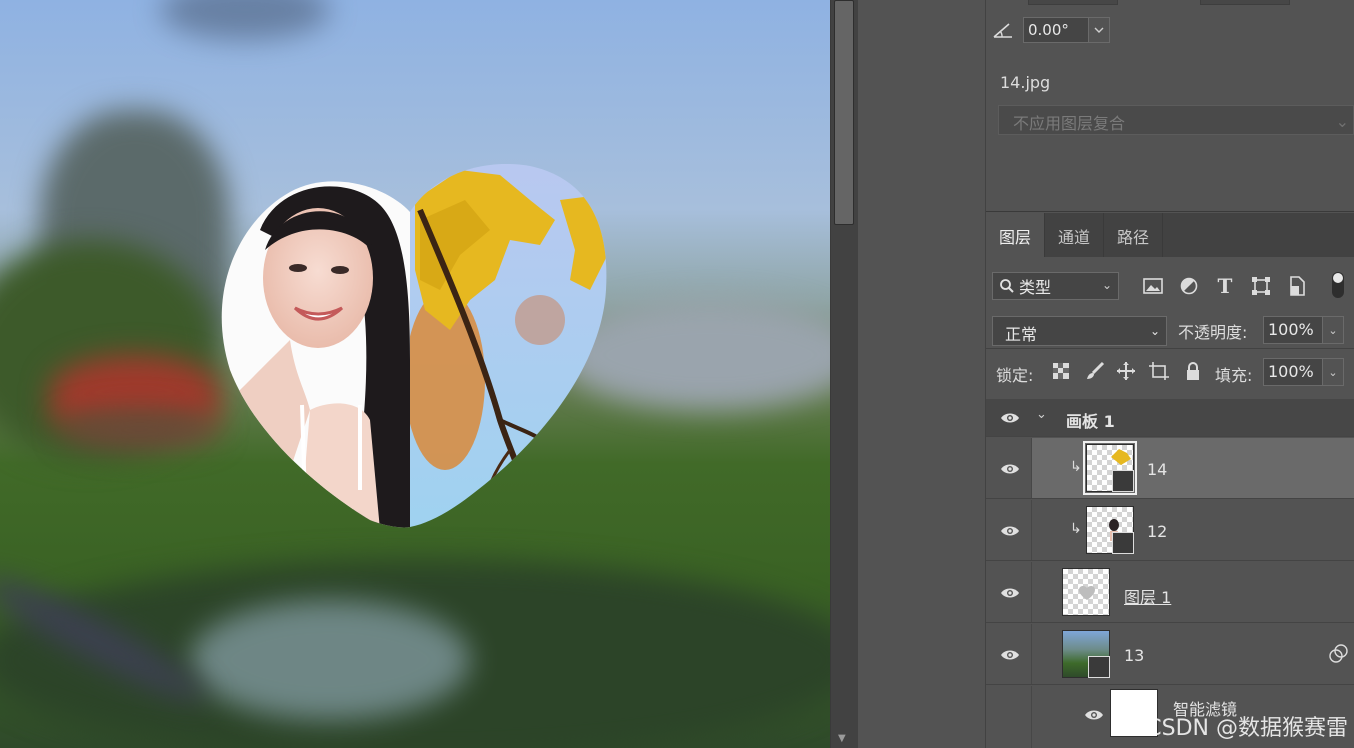 The height and width of the screenshot is (748, 1354). I want to click on layer-row-artboard: ⌄ 画板 1, so click(1170, 418).